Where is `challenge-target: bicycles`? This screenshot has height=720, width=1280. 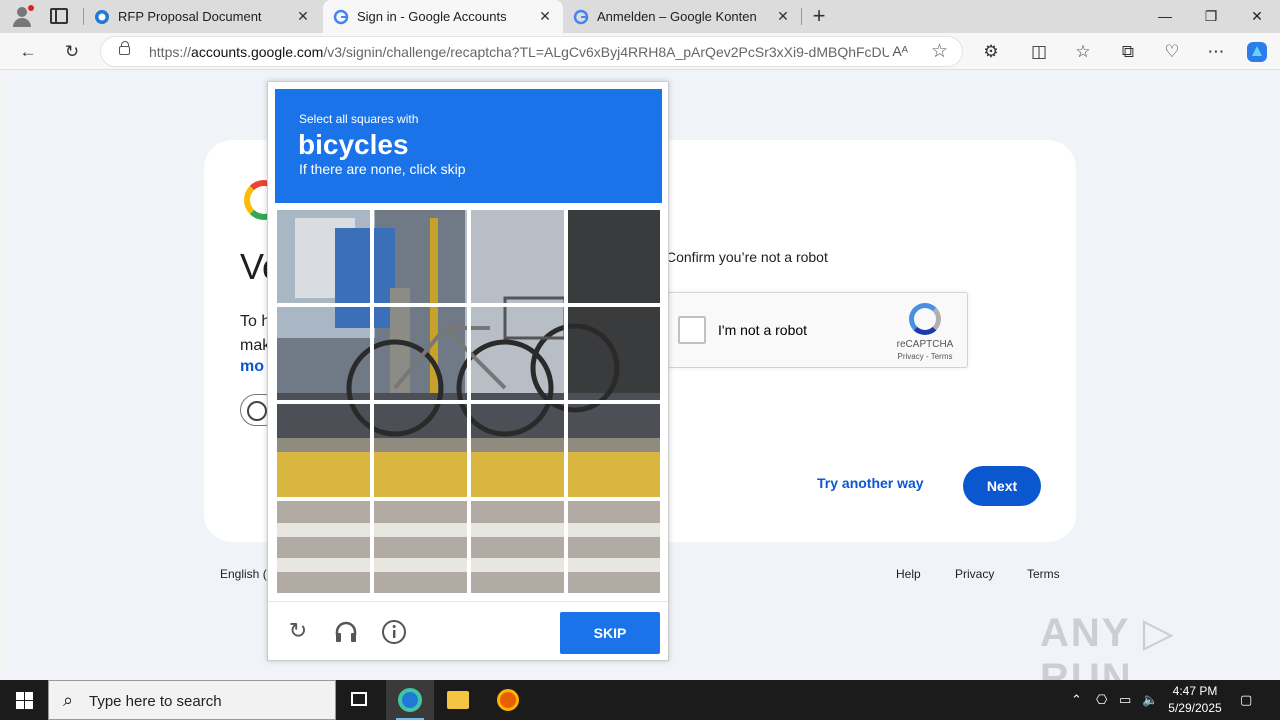
challenge-target: bicycles is located at coordinates (353, 144).